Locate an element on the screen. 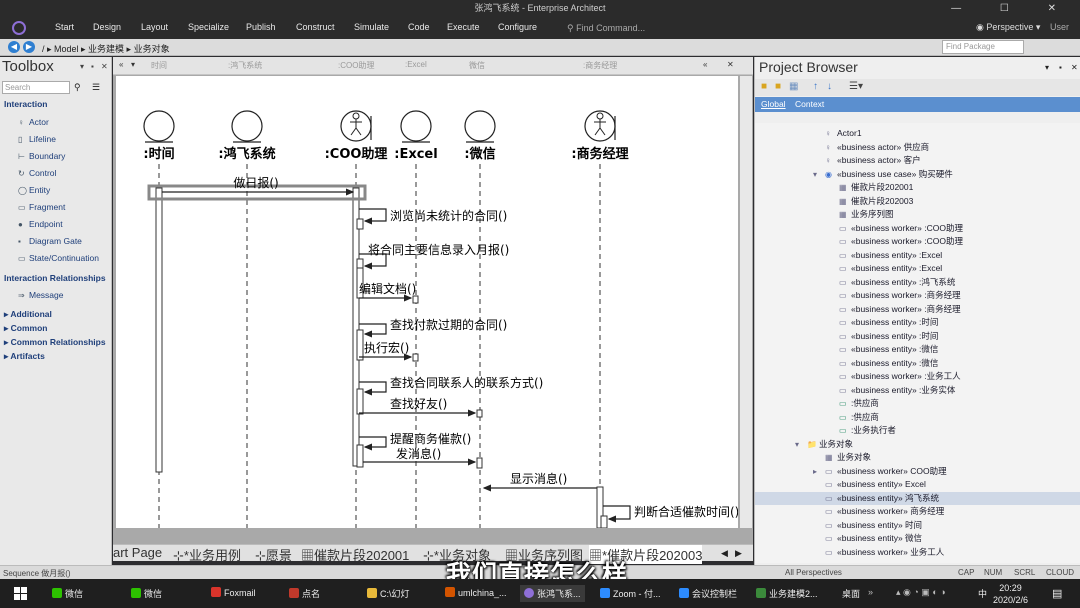 This screenshot has width=1080, height=608. tree-item: ▭:业务执行者 is located at coordinates (867, 430).